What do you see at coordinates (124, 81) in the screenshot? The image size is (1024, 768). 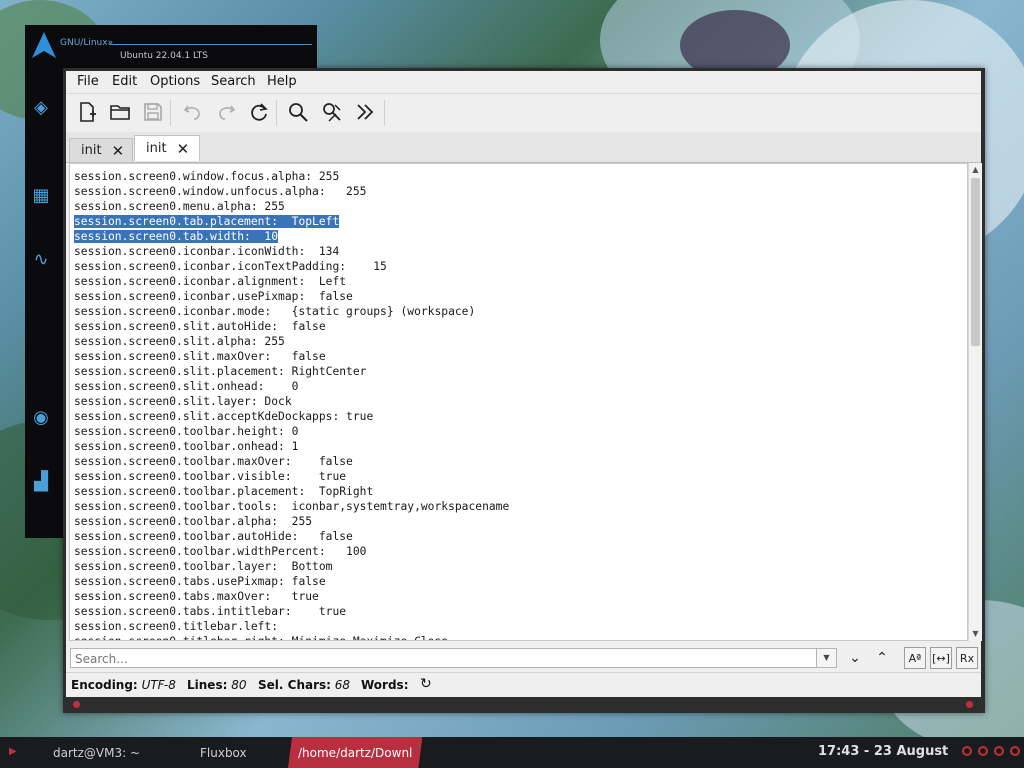 I see `menu-edit: Edit` at bounding box center [124, 81].